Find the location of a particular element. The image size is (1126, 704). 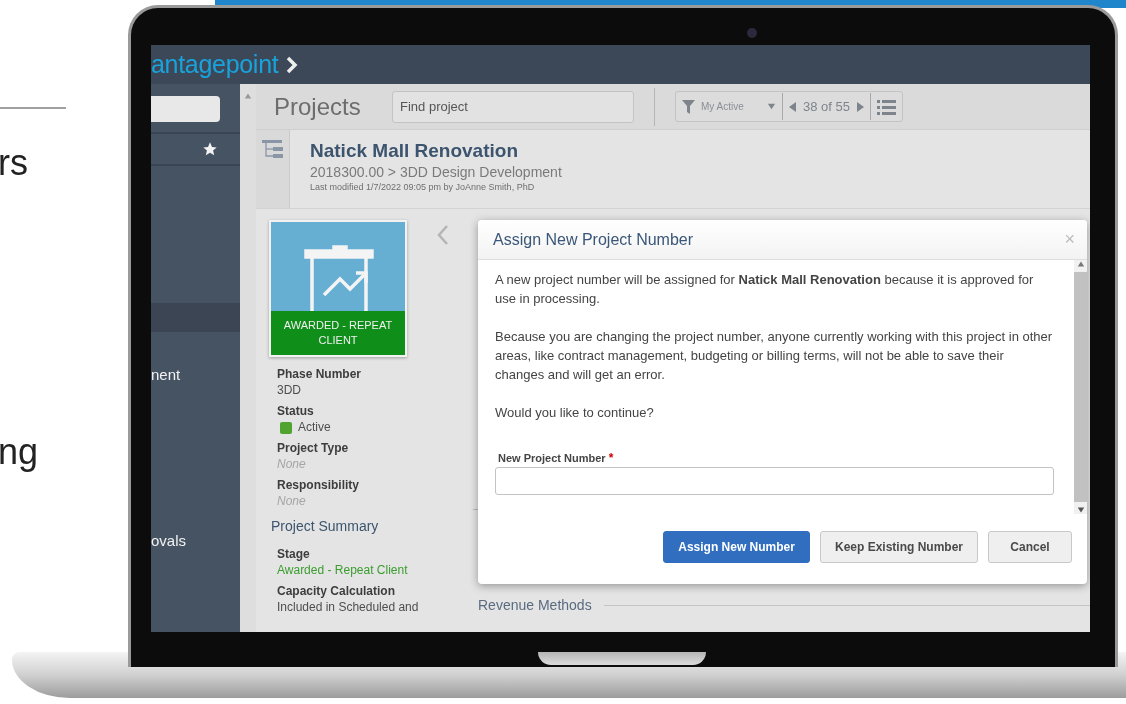

sidebar-item: ovals is located at coordinates (169, 541).